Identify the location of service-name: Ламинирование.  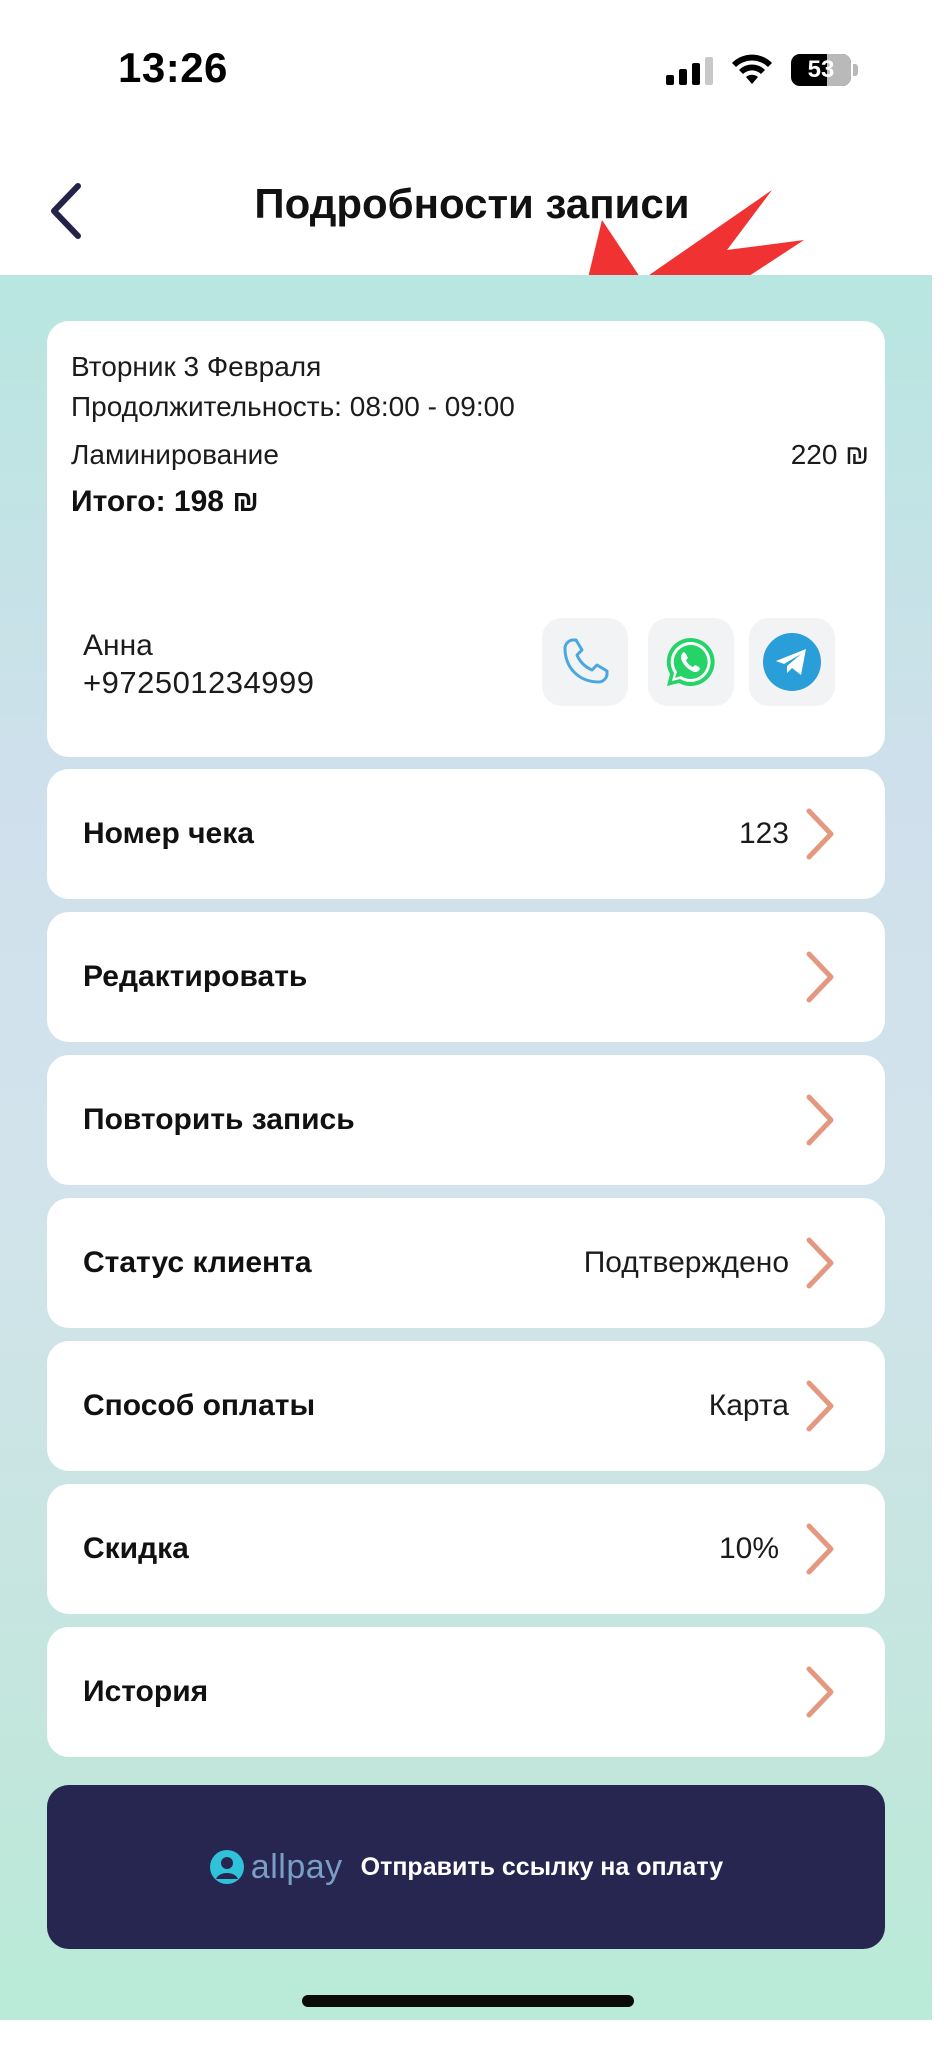
(175, 454).